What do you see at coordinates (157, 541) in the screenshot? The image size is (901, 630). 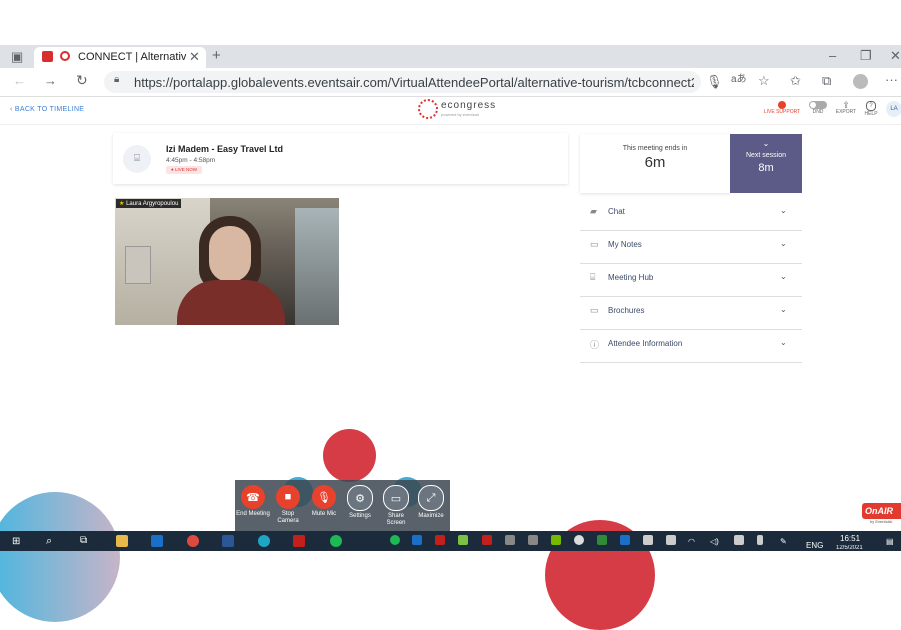 I see `outlook-icon` at bounding box center [157, 541].